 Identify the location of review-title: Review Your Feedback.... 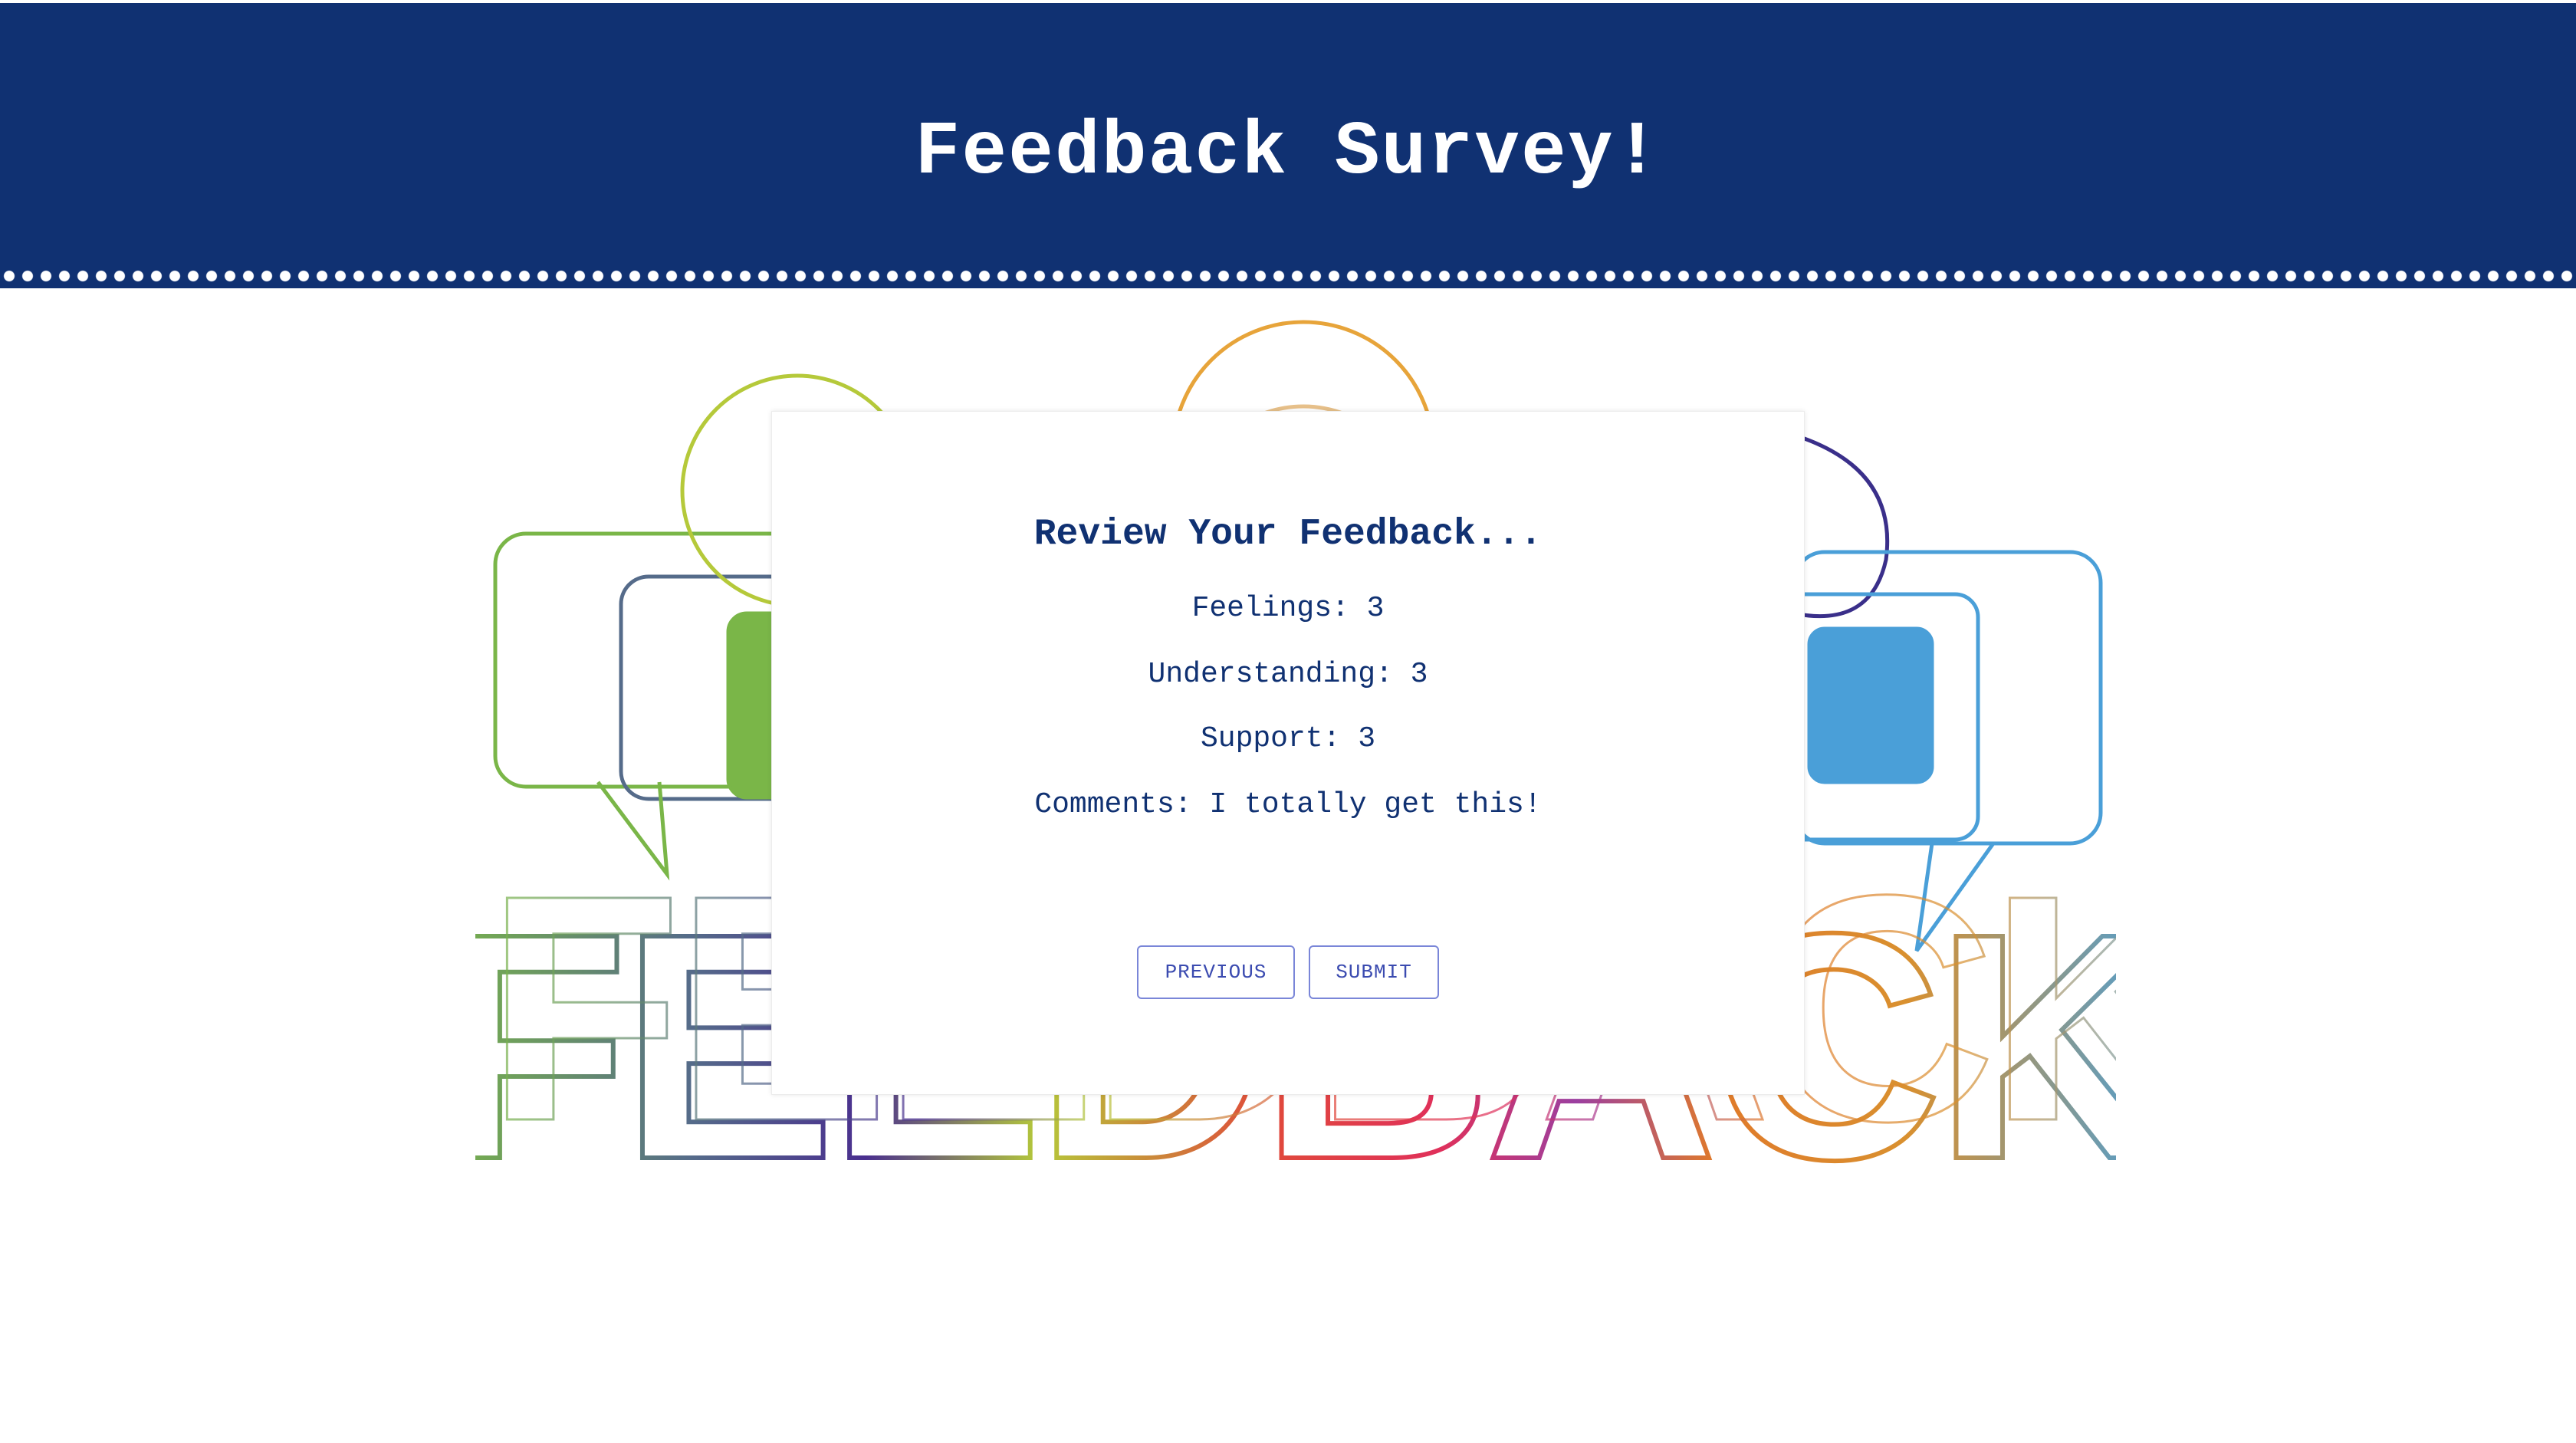
(1288, 534).